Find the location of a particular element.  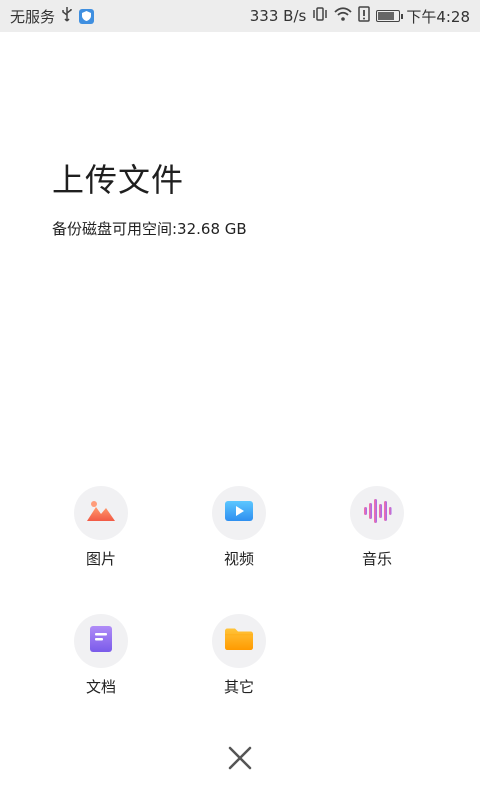

document-icon-circle is located at coordinates (101, 641).